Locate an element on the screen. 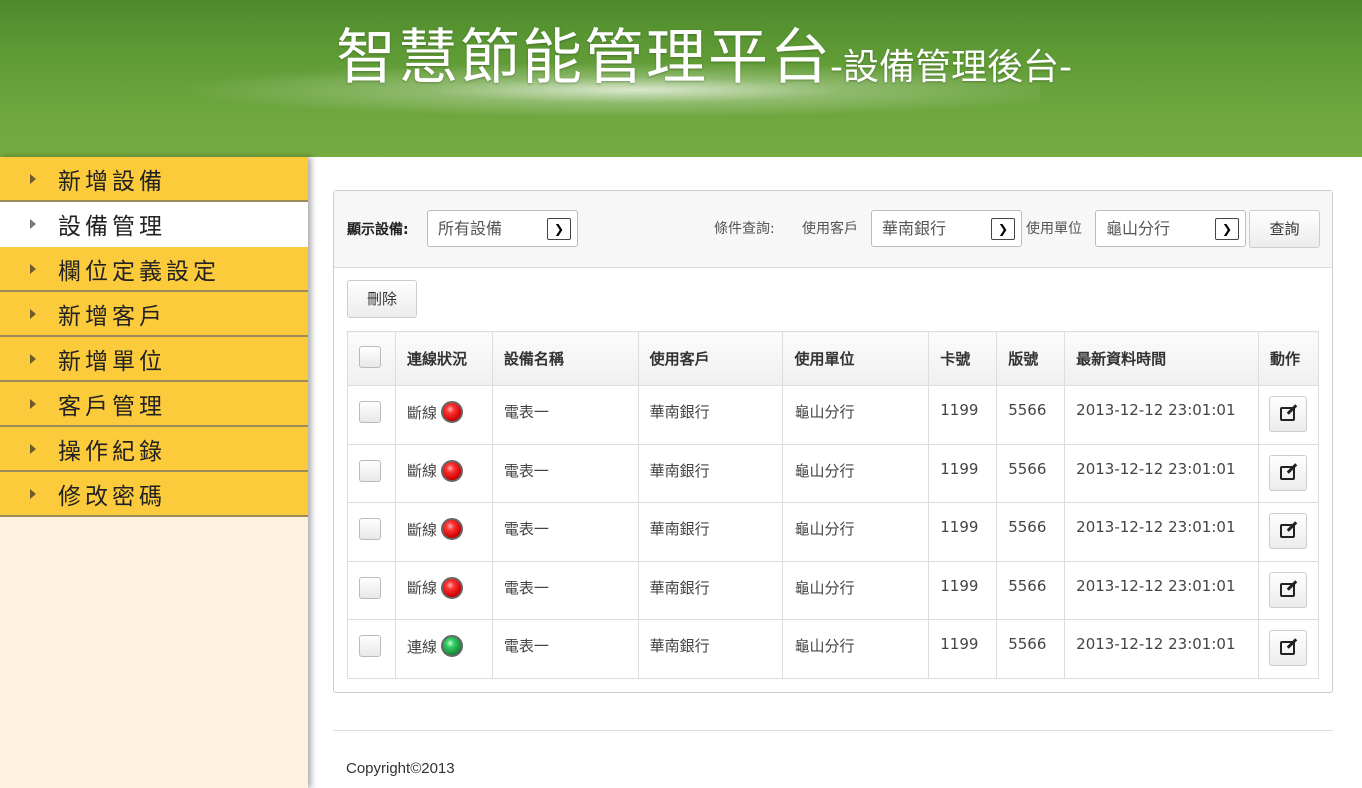  column-header: 最新資料時間 is located at coordinates (1161, 358).